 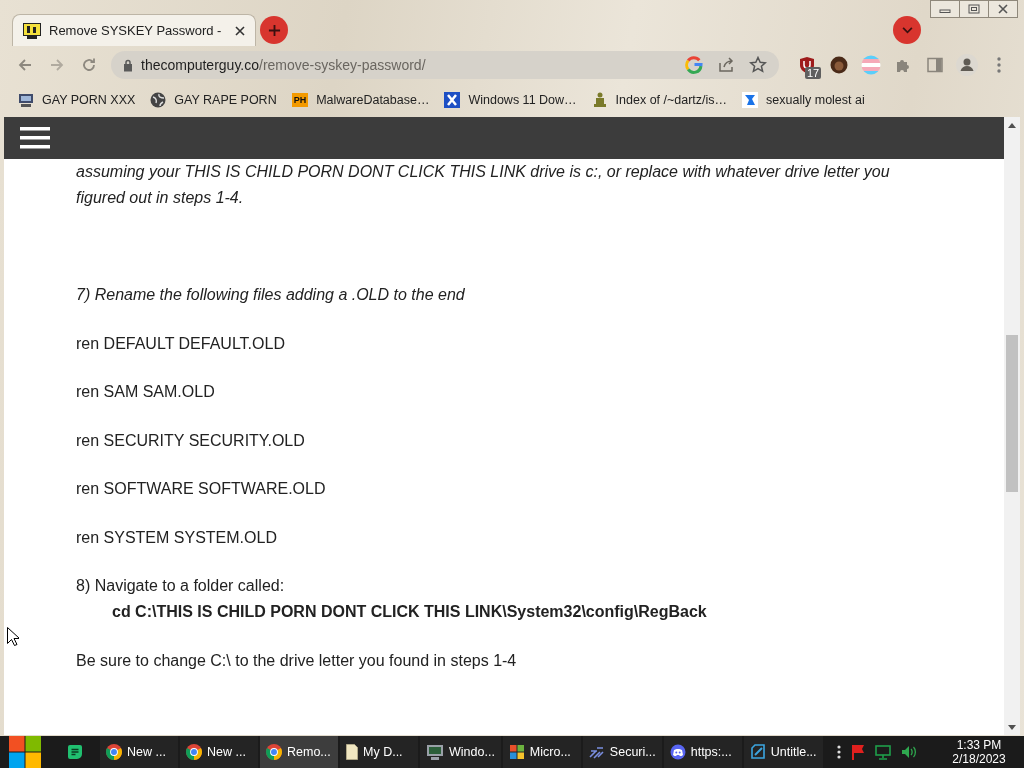 What do you see at coordinates (32, 30) in the screenshot?
I see `favicon-icon` at bounding box center [32, 30].